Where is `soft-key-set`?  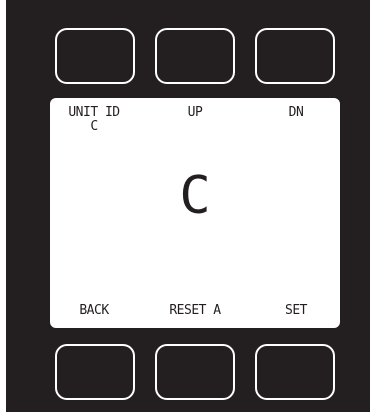
soft-key-set is located at coordinates (295, 372).